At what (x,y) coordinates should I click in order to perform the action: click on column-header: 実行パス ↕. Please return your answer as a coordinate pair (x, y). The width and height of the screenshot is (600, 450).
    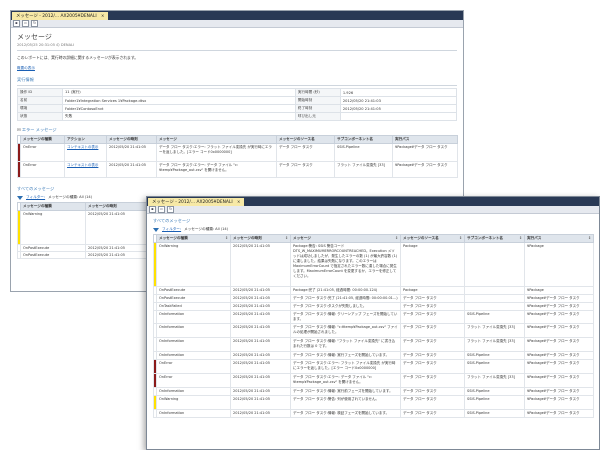
    Looking at the image, I should click on (559, 238).